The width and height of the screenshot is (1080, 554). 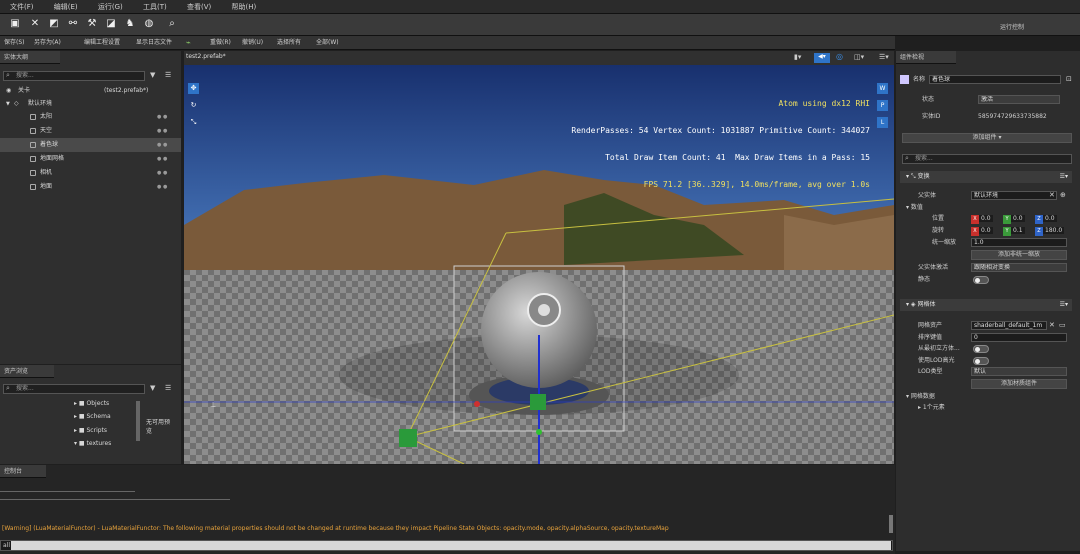 What do you see at coordinates (47, 43) in the screenshot?
I see `save-as-button: 另存为(A)` at bounding box center [47, 43].